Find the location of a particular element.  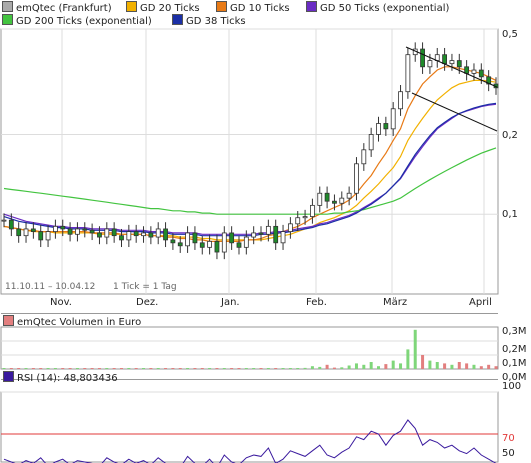

vol-ytick-03: 0,3M is located at coordinates (514, 331).